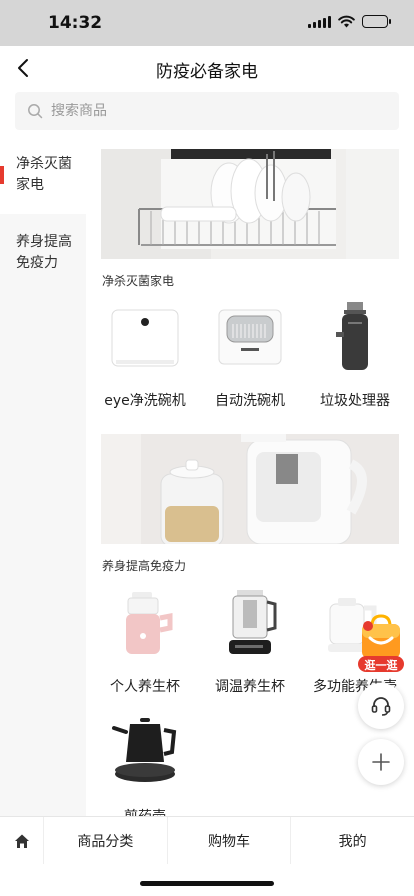 The image size is (414, 896). What do you see at coordinates (207, 23) in the screenshot?
I see `status-bar: 14:32` at bounding box center [207, 23].